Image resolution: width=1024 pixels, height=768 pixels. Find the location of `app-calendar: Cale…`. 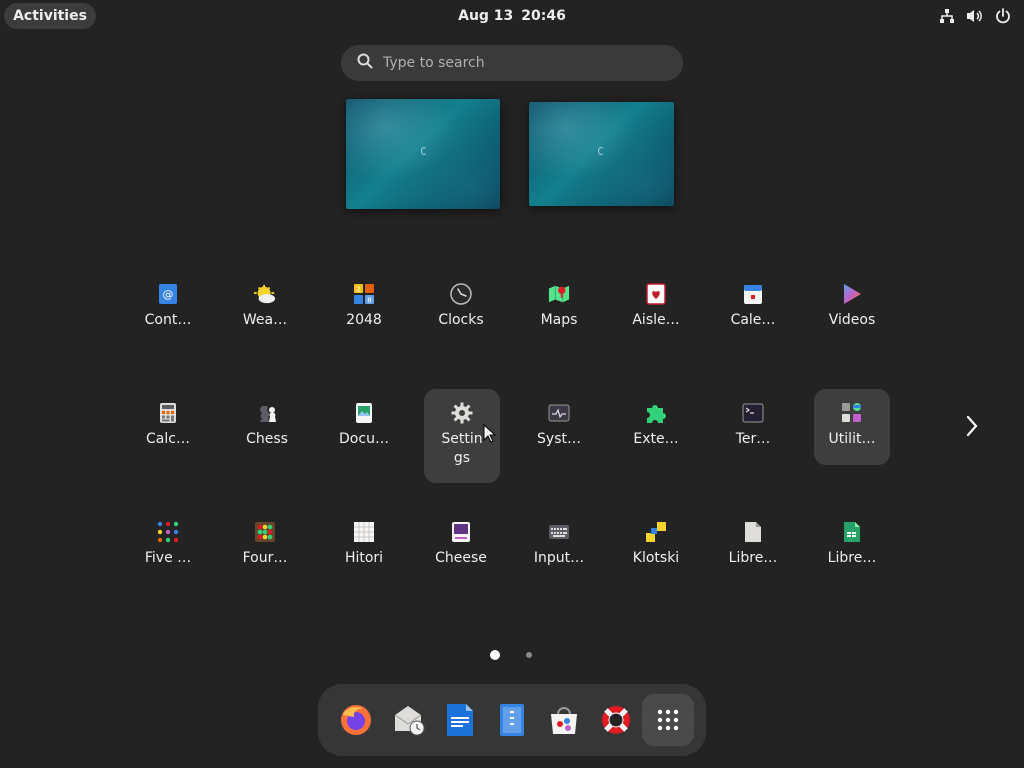

app-calendar: Cale… is located at coordinates (753, 308).